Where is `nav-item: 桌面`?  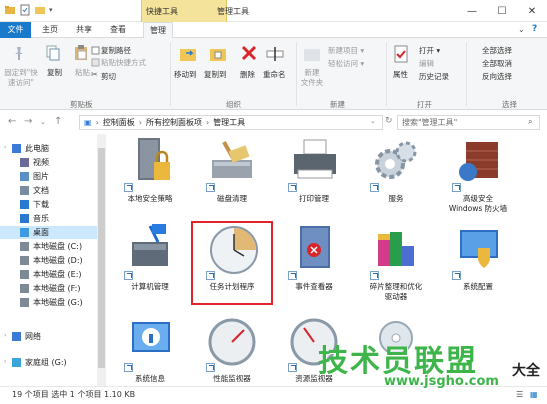
nav-item: 桌面 is located at coordinates (48, 232).